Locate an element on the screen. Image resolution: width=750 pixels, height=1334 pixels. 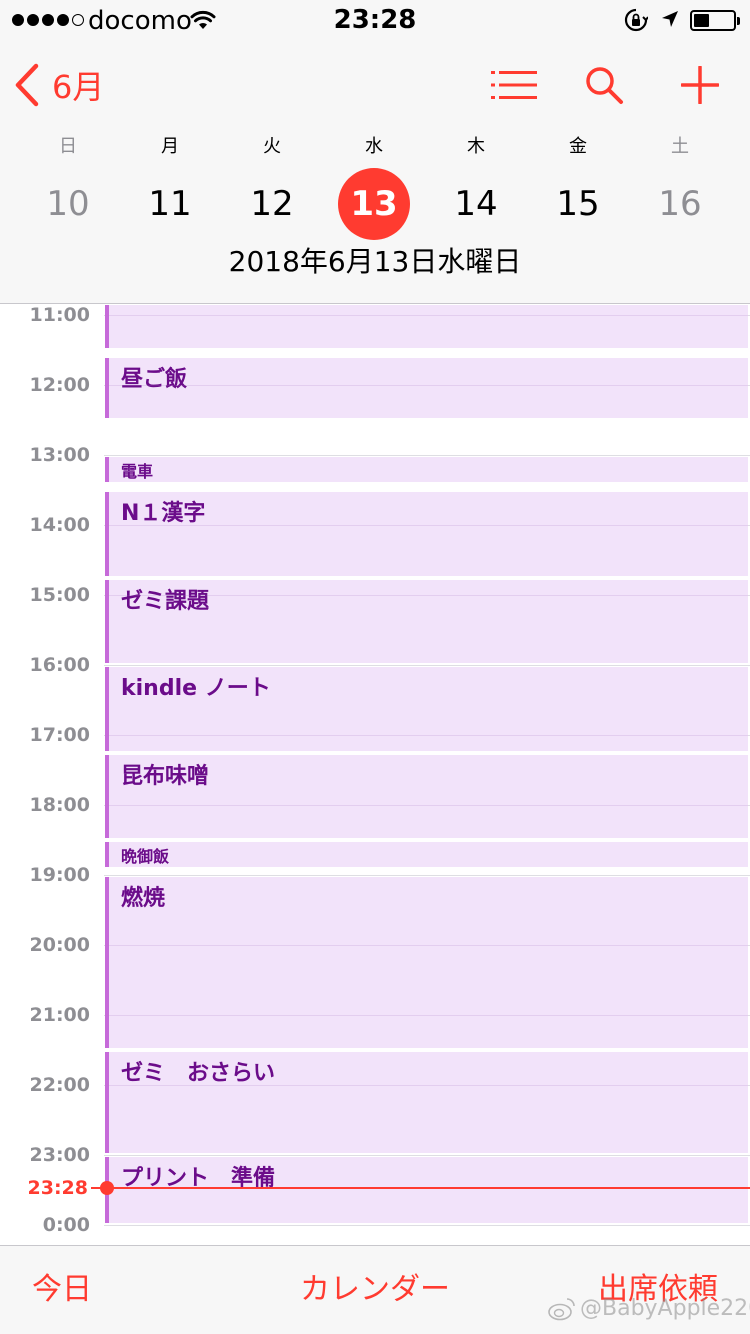
hour-label: 11:00 is located at coordinates (59, 315).